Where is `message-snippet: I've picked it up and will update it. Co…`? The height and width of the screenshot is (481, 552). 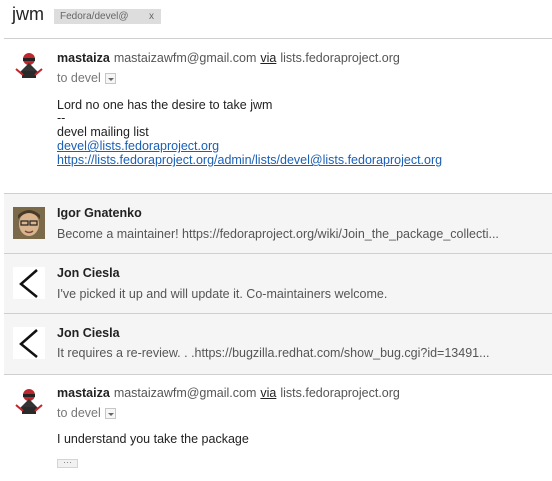 message-snippet: I've picked it up and will update it. Co… is located at coordinates (222, 294).